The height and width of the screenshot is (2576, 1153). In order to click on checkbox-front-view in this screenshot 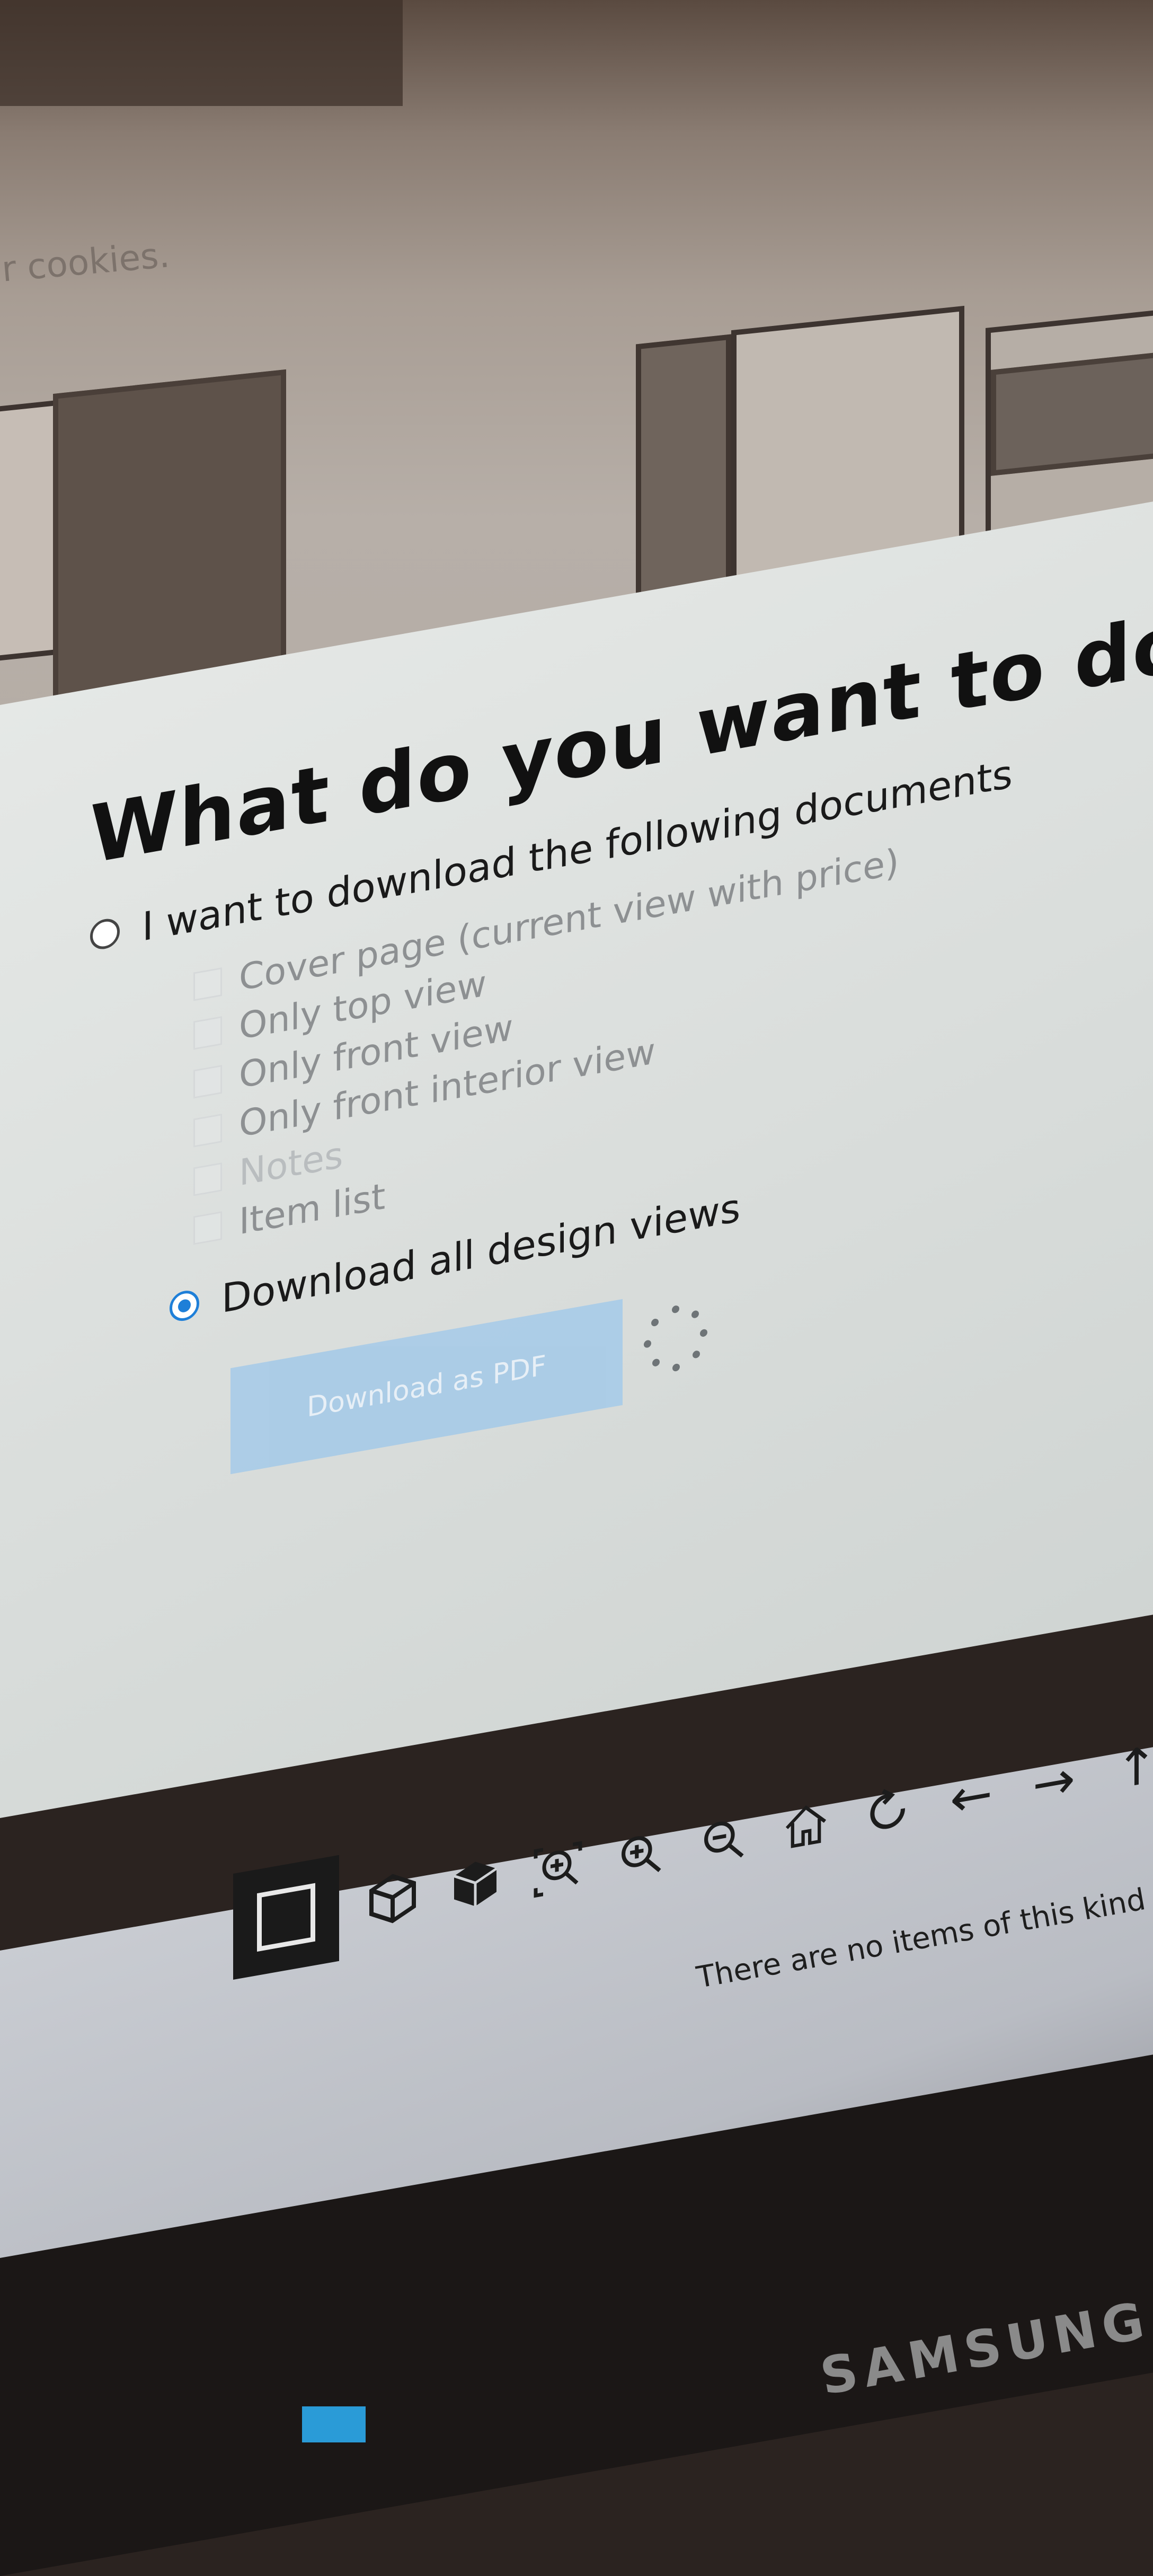, I will do `click(208, 1082)`.